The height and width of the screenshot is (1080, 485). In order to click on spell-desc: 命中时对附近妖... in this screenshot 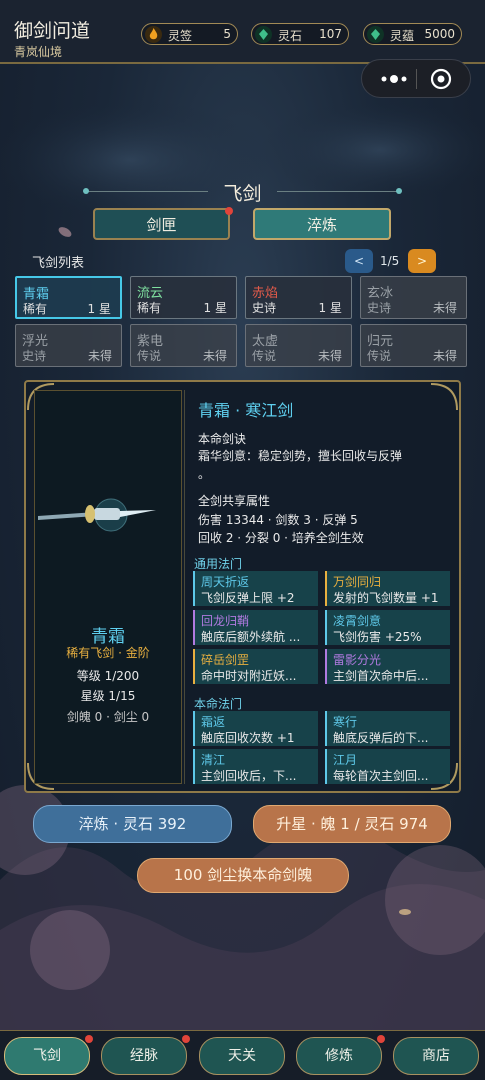, I will do `click(249, 676)`.